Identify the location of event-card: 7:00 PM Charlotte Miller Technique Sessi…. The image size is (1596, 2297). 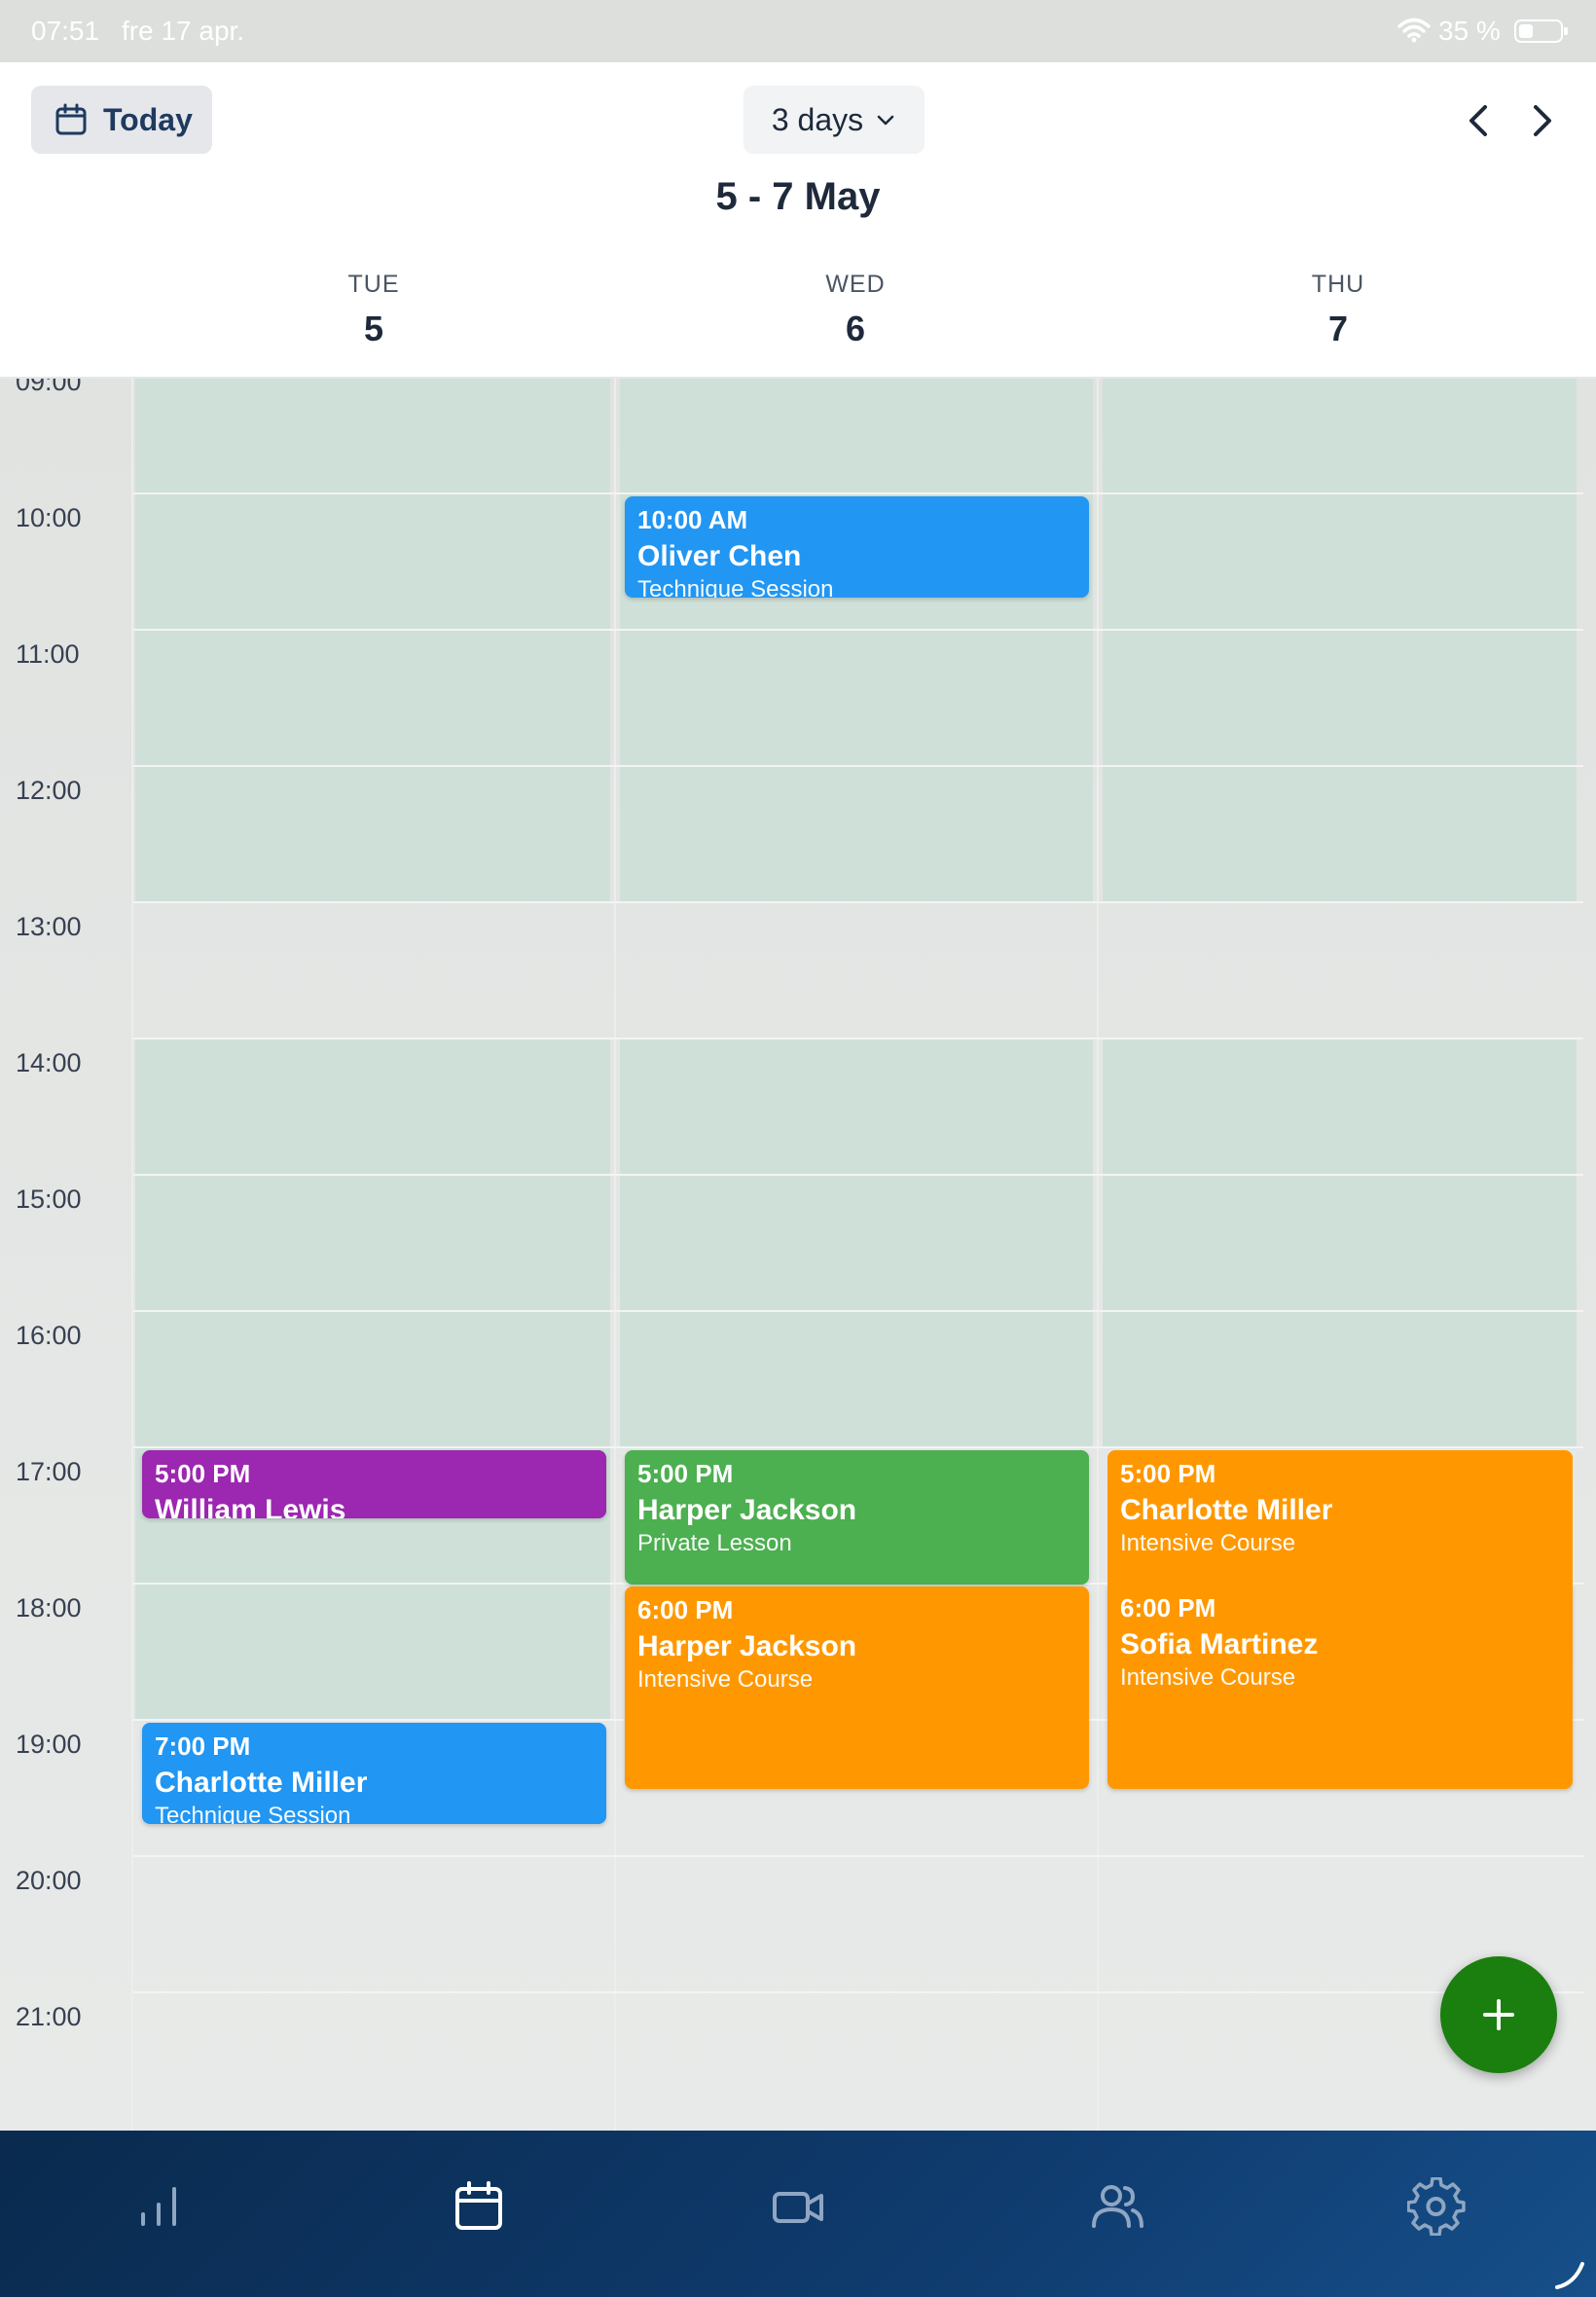
(374, 1774).